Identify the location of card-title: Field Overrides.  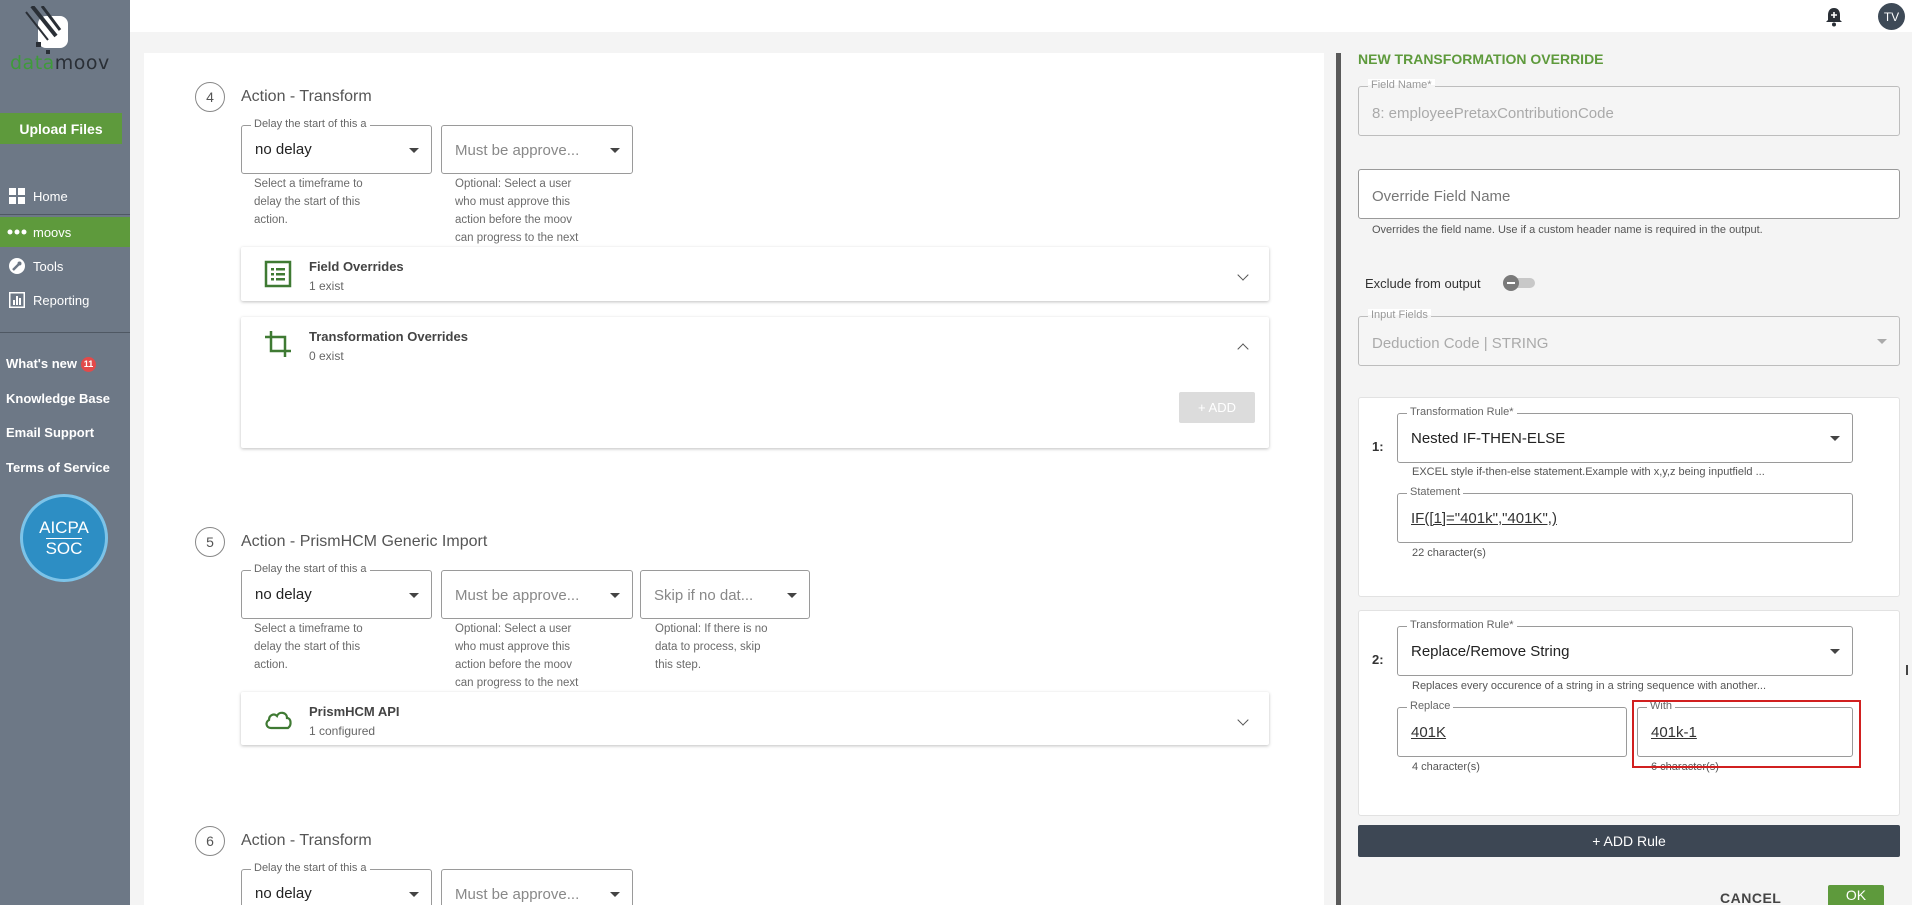
(356, 266).